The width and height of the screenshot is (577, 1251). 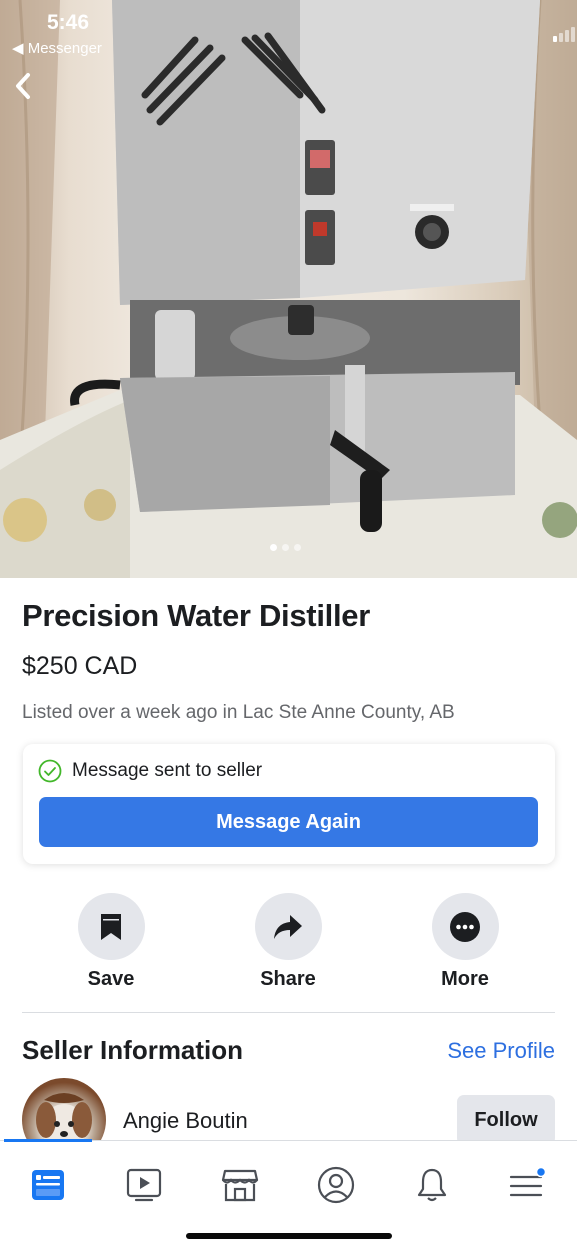 I want to click on signal-icon, so click(x=564, y=34).